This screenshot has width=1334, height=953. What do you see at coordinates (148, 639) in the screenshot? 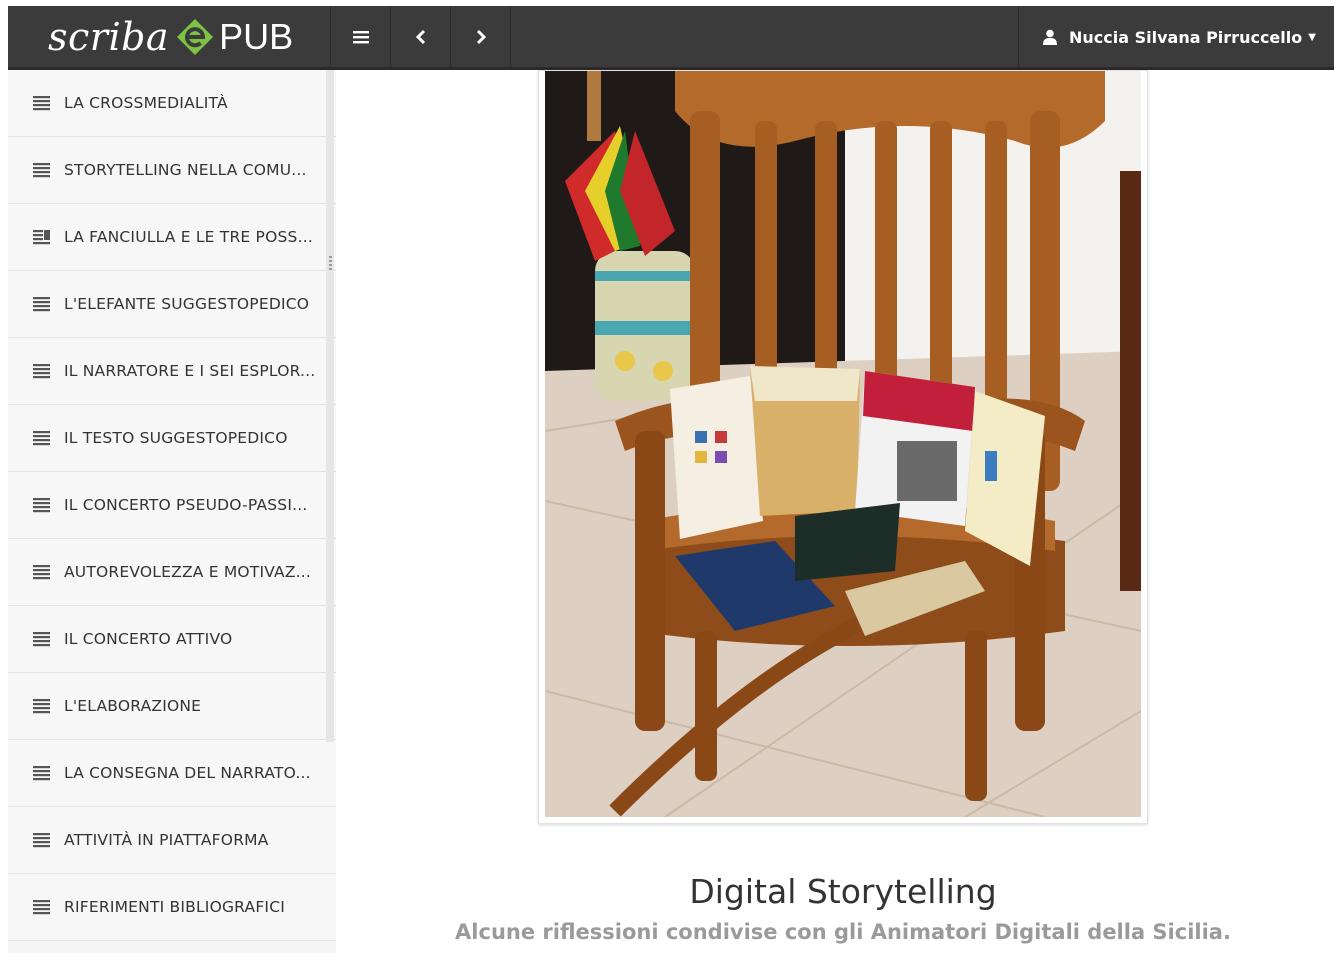
I see `sidebar-item-label: IL CONCERTO ATTIVO` at bounding box center [148, 639].